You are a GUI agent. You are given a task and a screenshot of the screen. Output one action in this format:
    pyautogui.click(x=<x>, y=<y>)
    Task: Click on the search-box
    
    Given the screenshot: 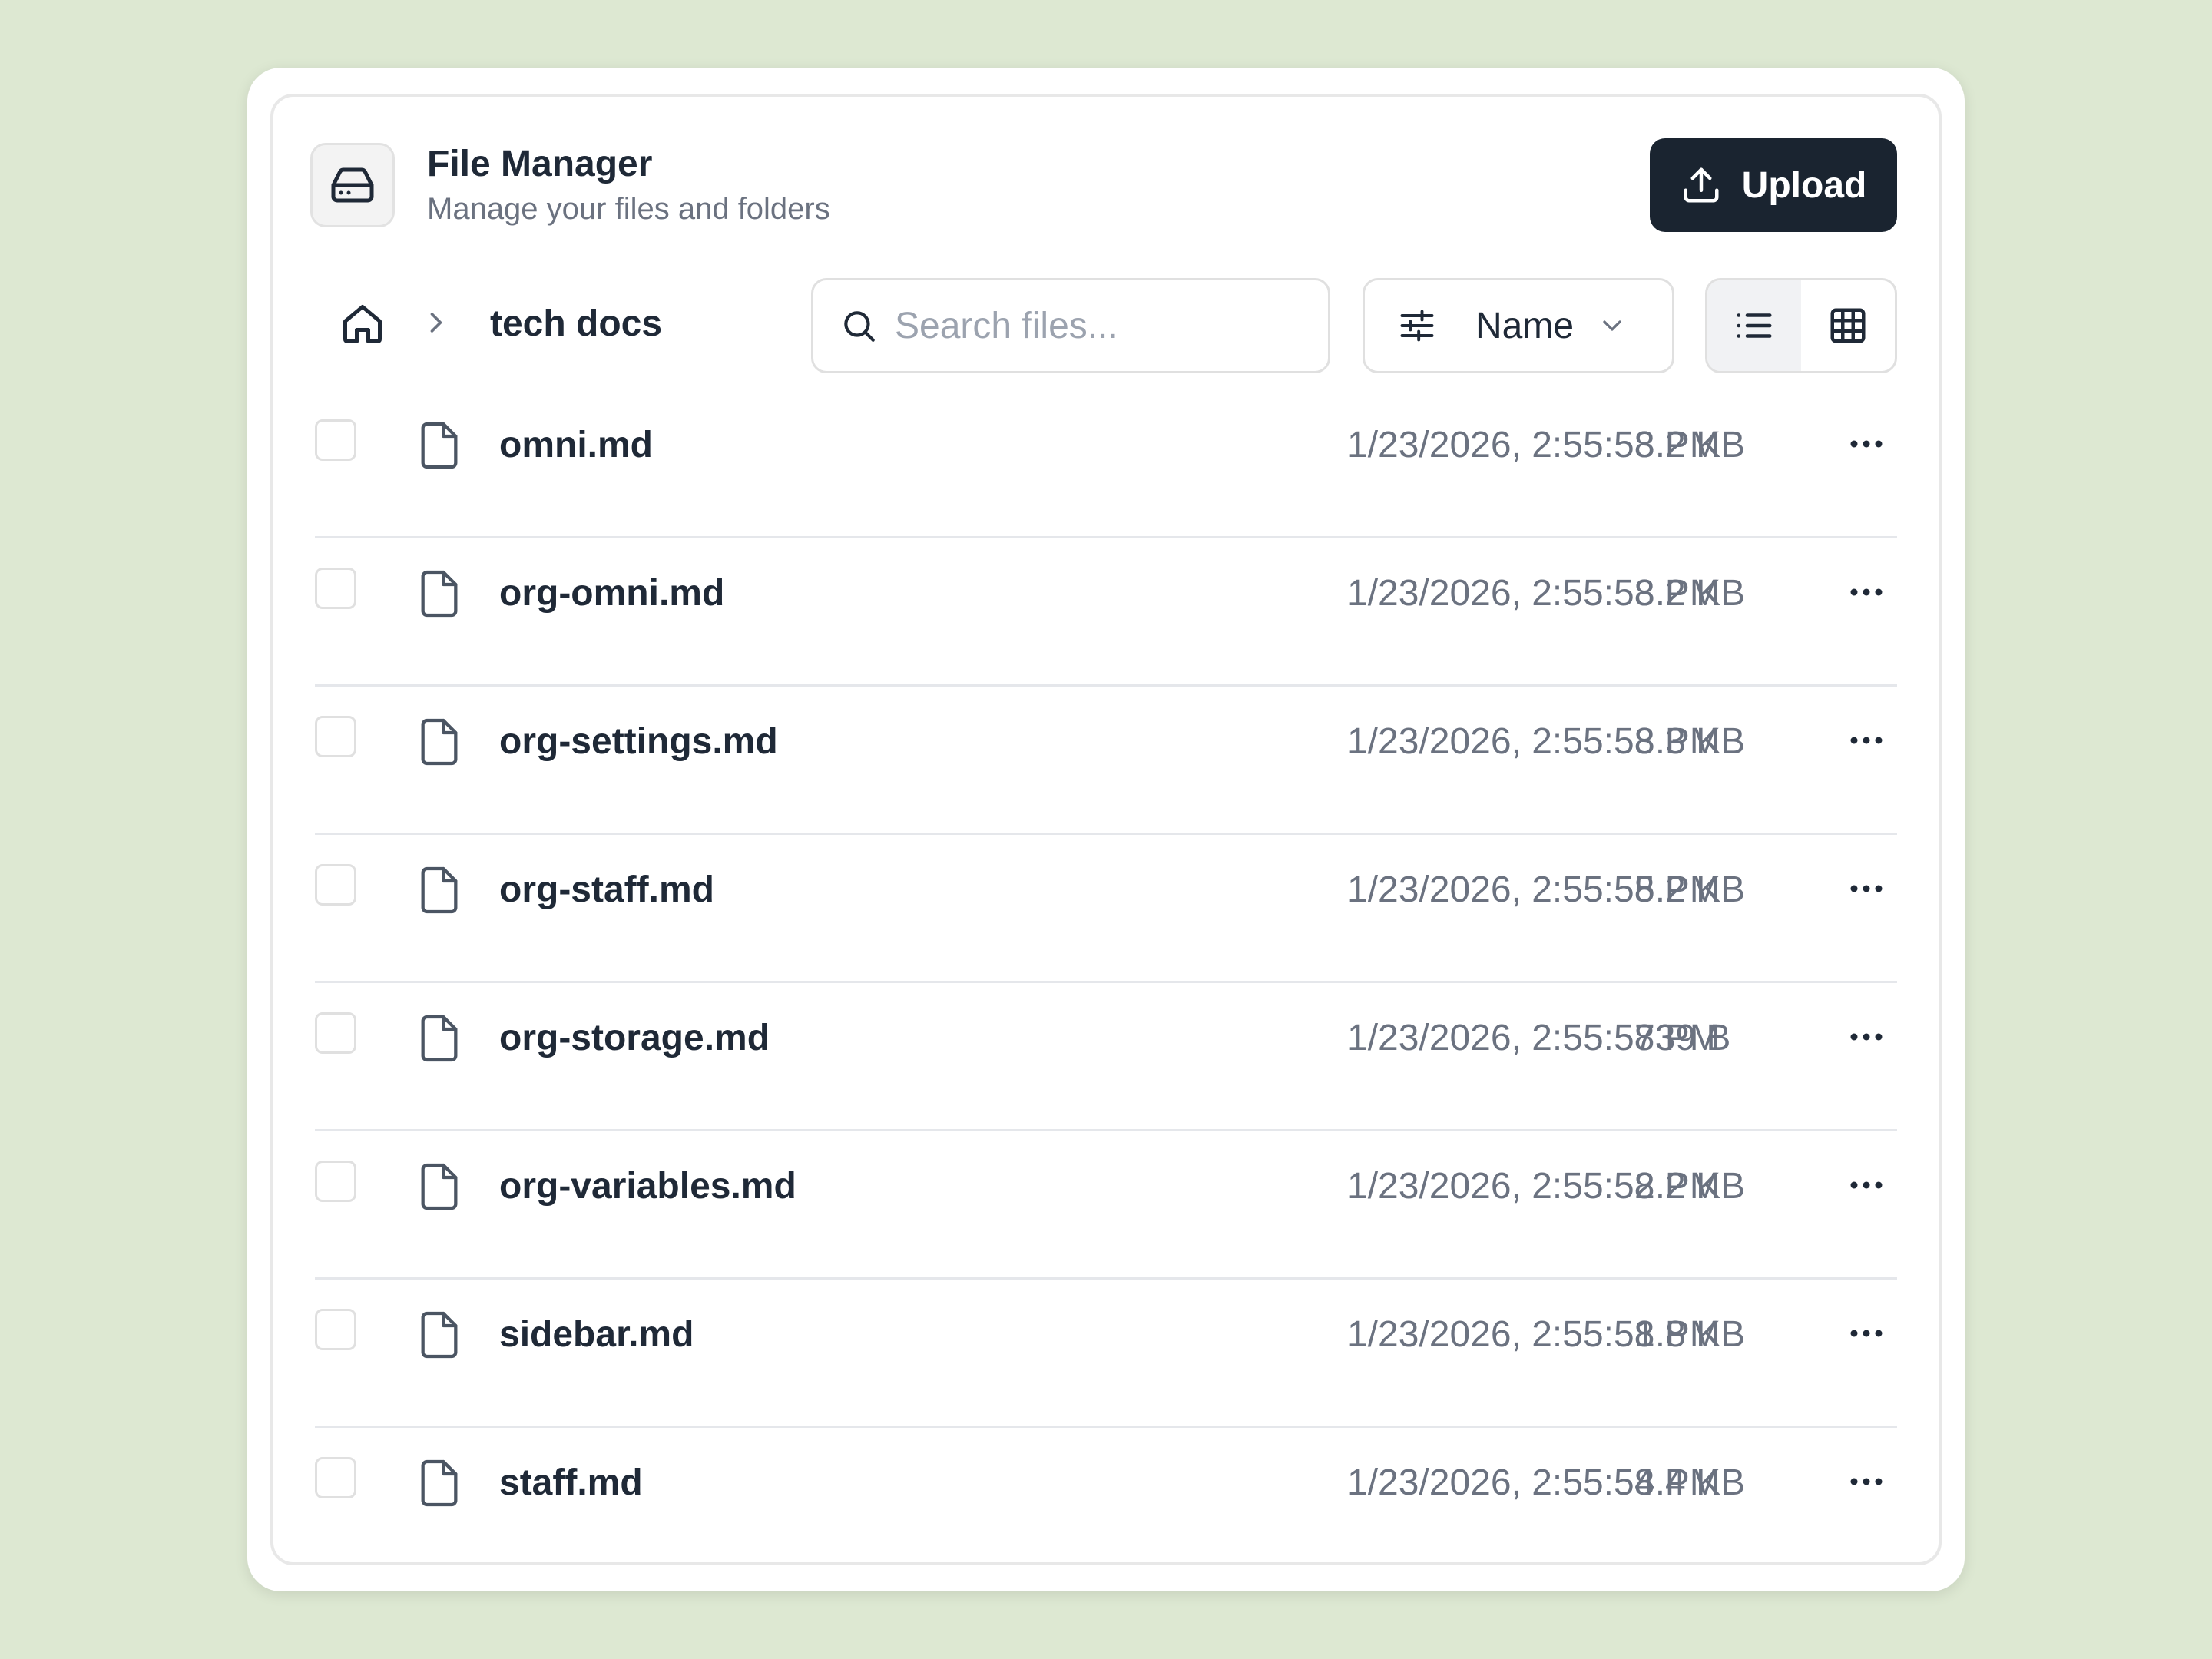 What is the action you would take?
    pyautogui.click(x=1070, y=326)
    